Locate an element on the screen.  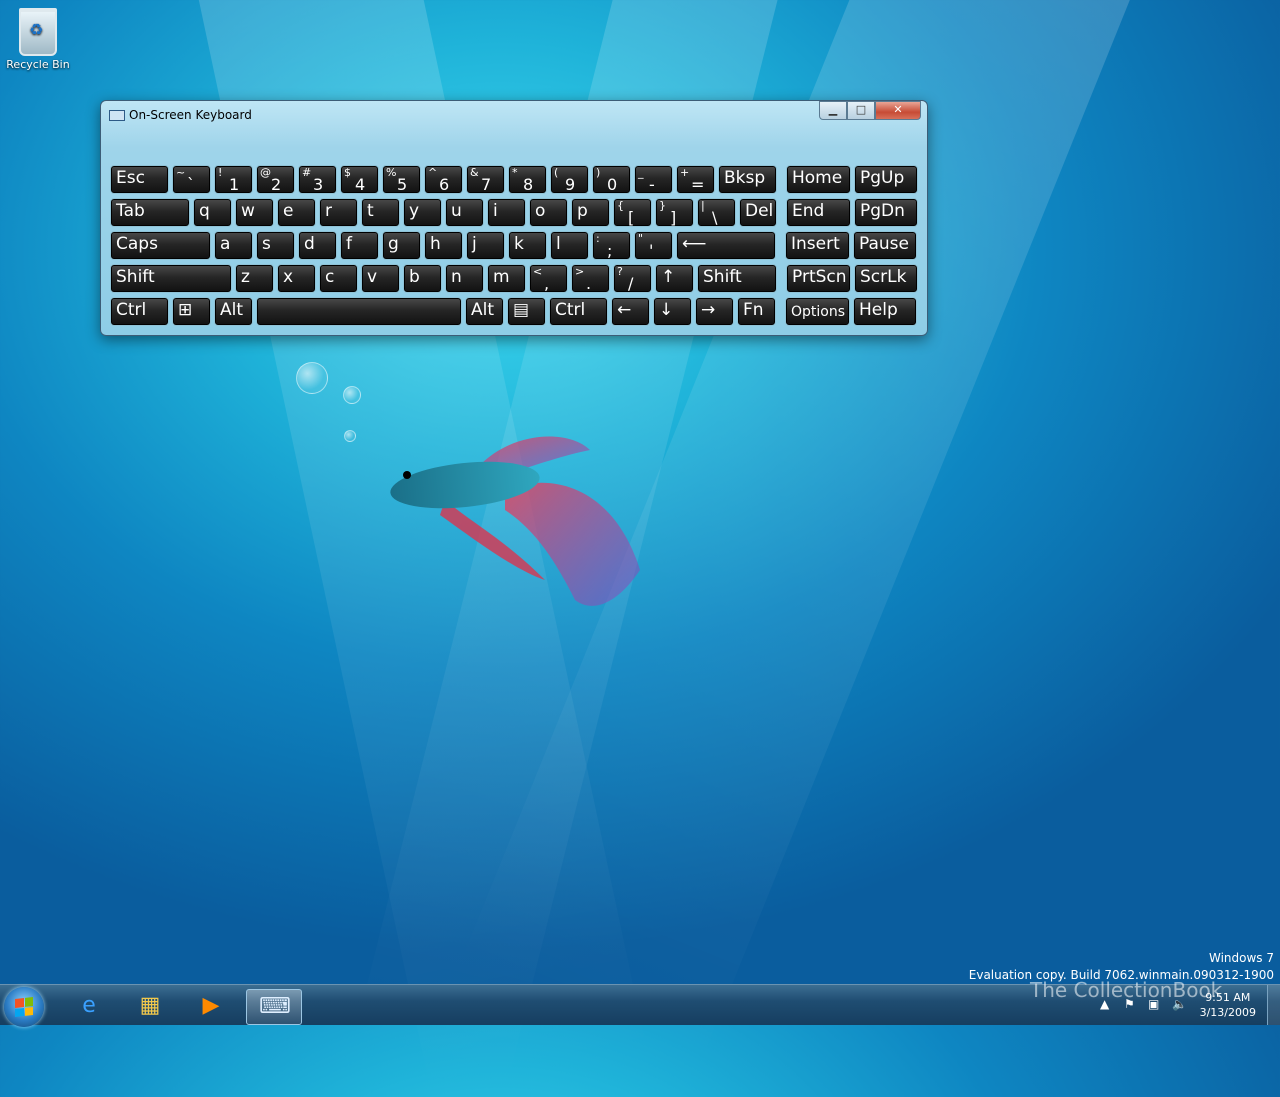
key-p: p is located at coordinates (590, 212).